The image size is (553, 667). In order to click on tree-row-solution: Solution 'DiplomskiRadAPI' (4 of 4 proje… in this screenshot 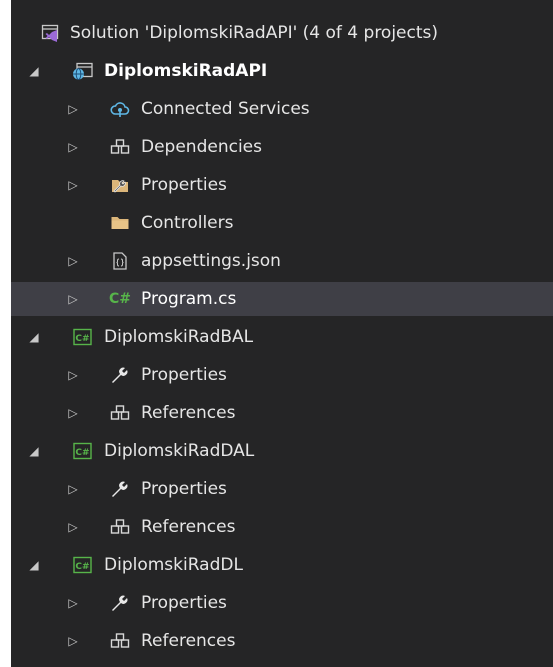, I will do `click(282, 33)`.